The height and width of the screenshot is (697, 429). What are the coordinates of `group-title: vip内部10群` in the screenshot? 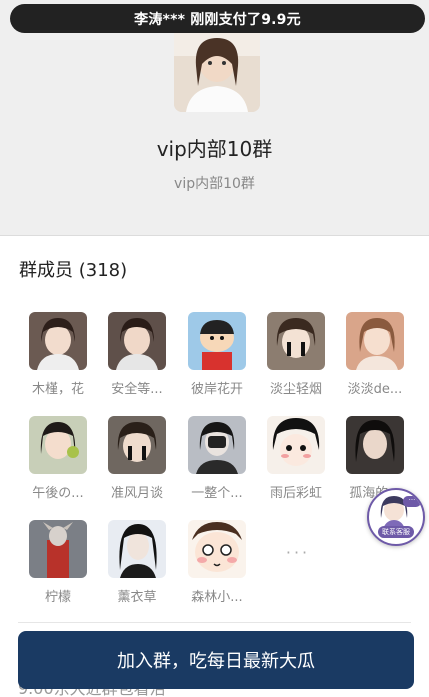 It's located at (214, 149).